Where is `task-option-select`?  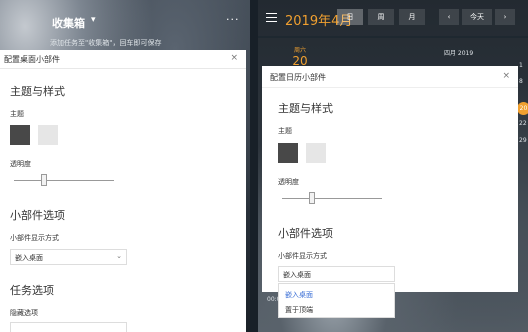 task-option-select is located at coordinates (68, 327).